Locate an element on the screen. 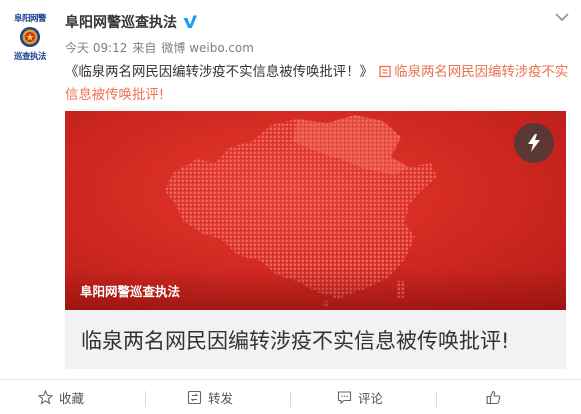 This screenshot has height=414, width=581. like-icon is located at coordinates (493, 397).